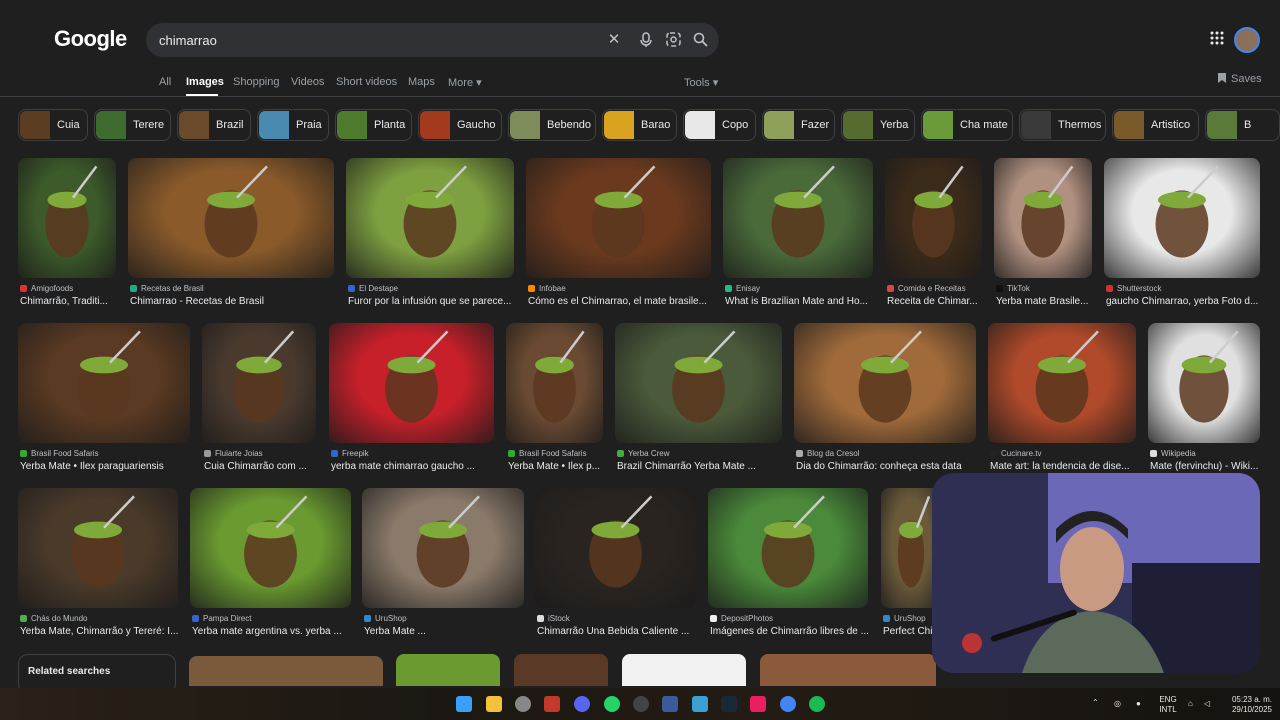 The image size is (1280, 720). What do you see at coordinates (1168, 705) in the screenshot?
I see `language-indicator: ENG INTL` at bounding box center [1168, 705].